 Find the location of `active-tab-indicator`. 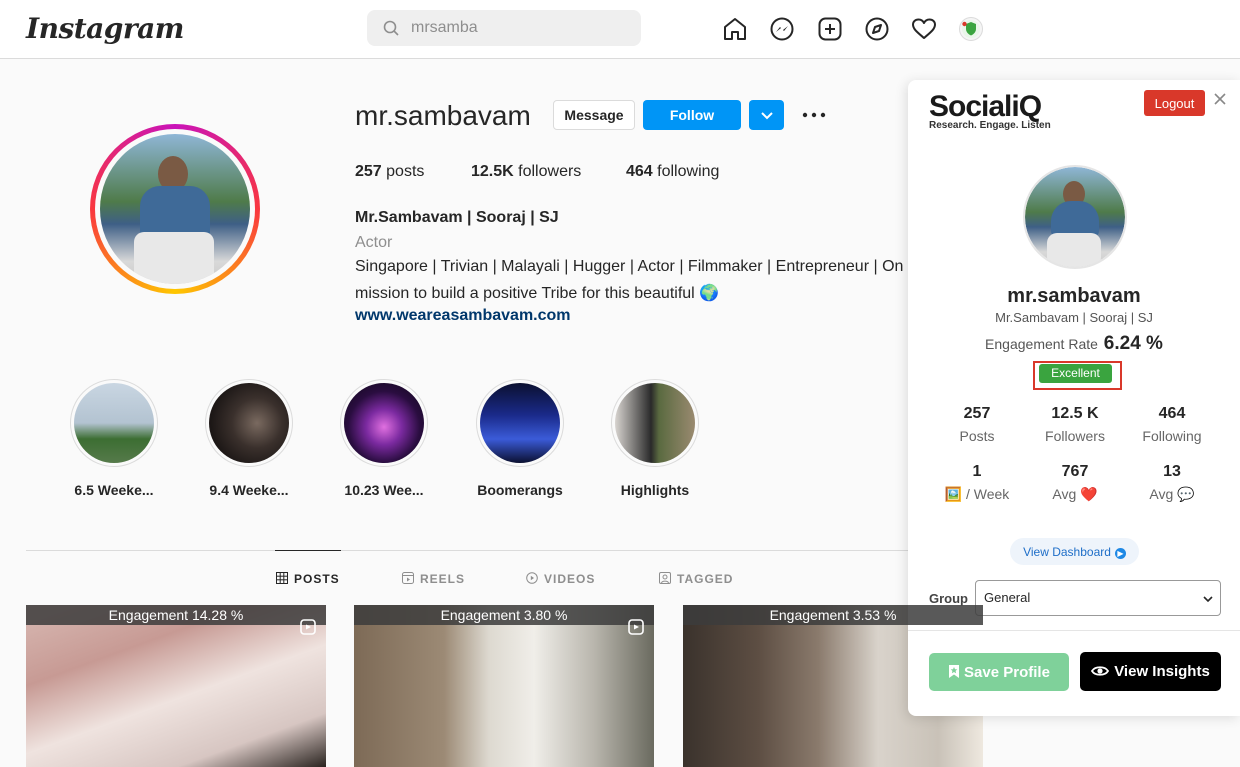

active-tab-indicator is located at coordinates (308, 550).